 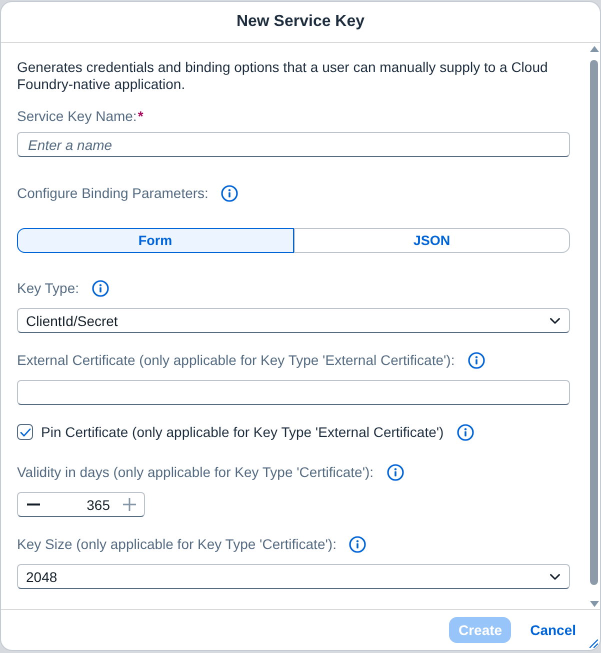 I want to click on checkbox-label: Pin Certificate (only applicable for Key Type 'External Certificate'), so click(x=242, y=432).